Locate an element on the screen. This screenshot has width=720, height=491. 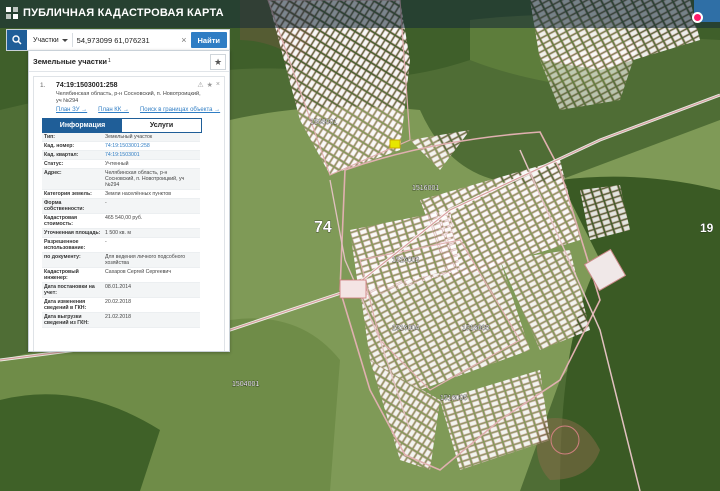
district-label-19: 19 is located at coordinates (707, 228).